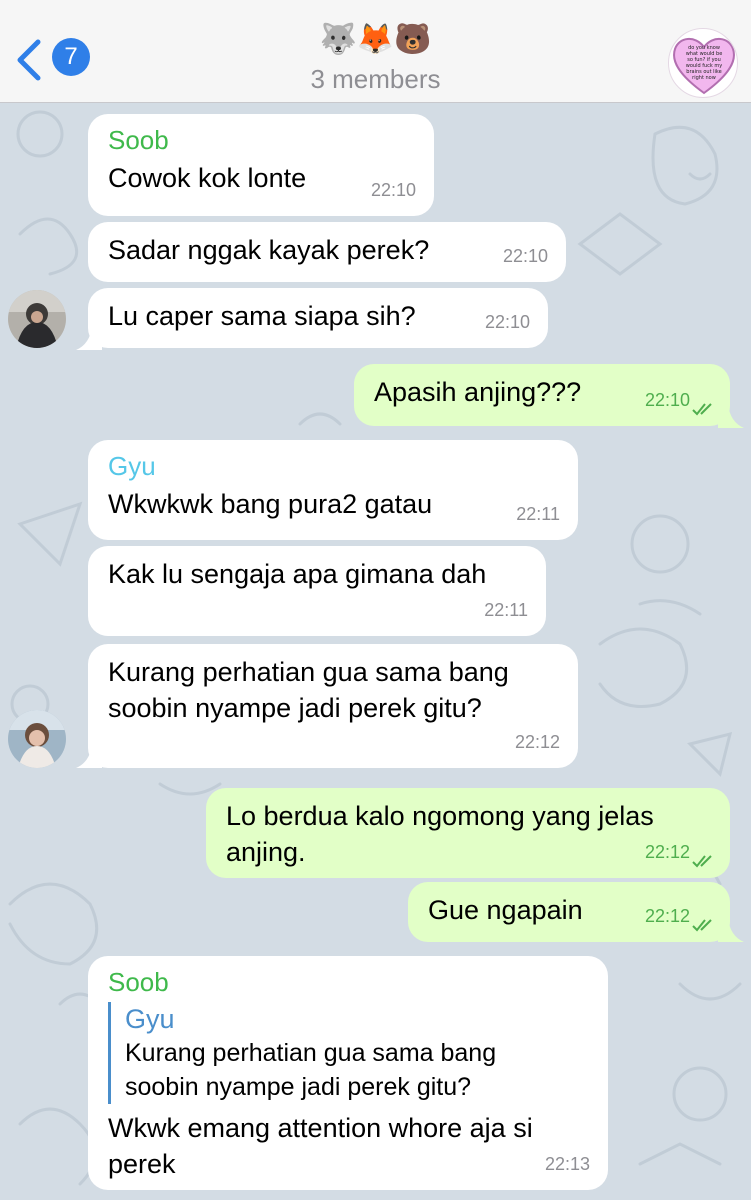  What do you see at coordinates (375, 79) in the screenshot?
I see `member-count: 3 members` at bounding box center [375, 79].